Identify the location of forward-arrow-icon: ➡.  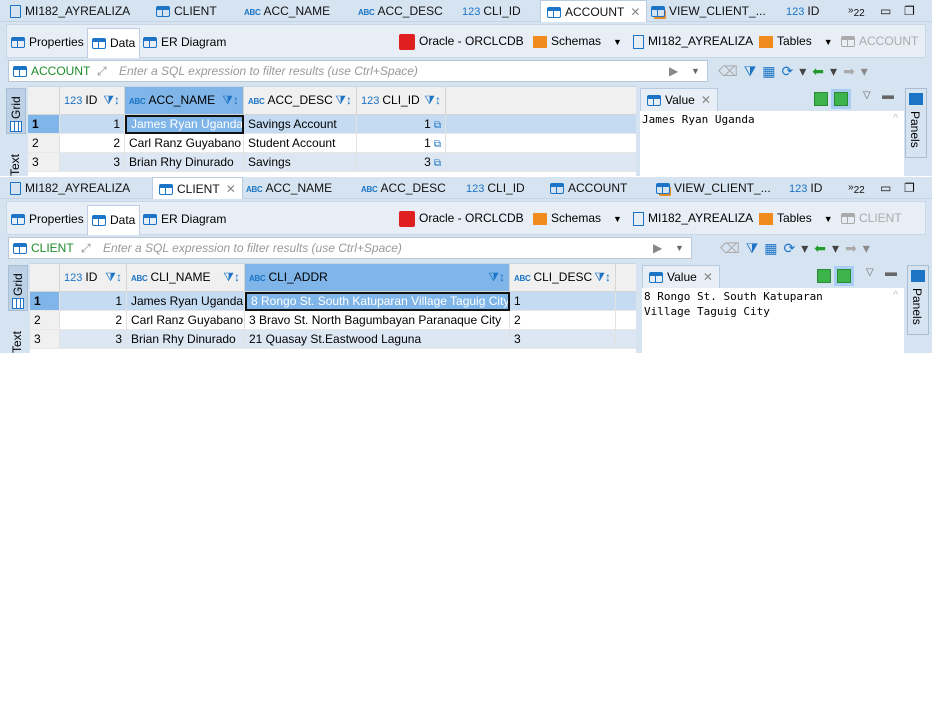
(851, 248).